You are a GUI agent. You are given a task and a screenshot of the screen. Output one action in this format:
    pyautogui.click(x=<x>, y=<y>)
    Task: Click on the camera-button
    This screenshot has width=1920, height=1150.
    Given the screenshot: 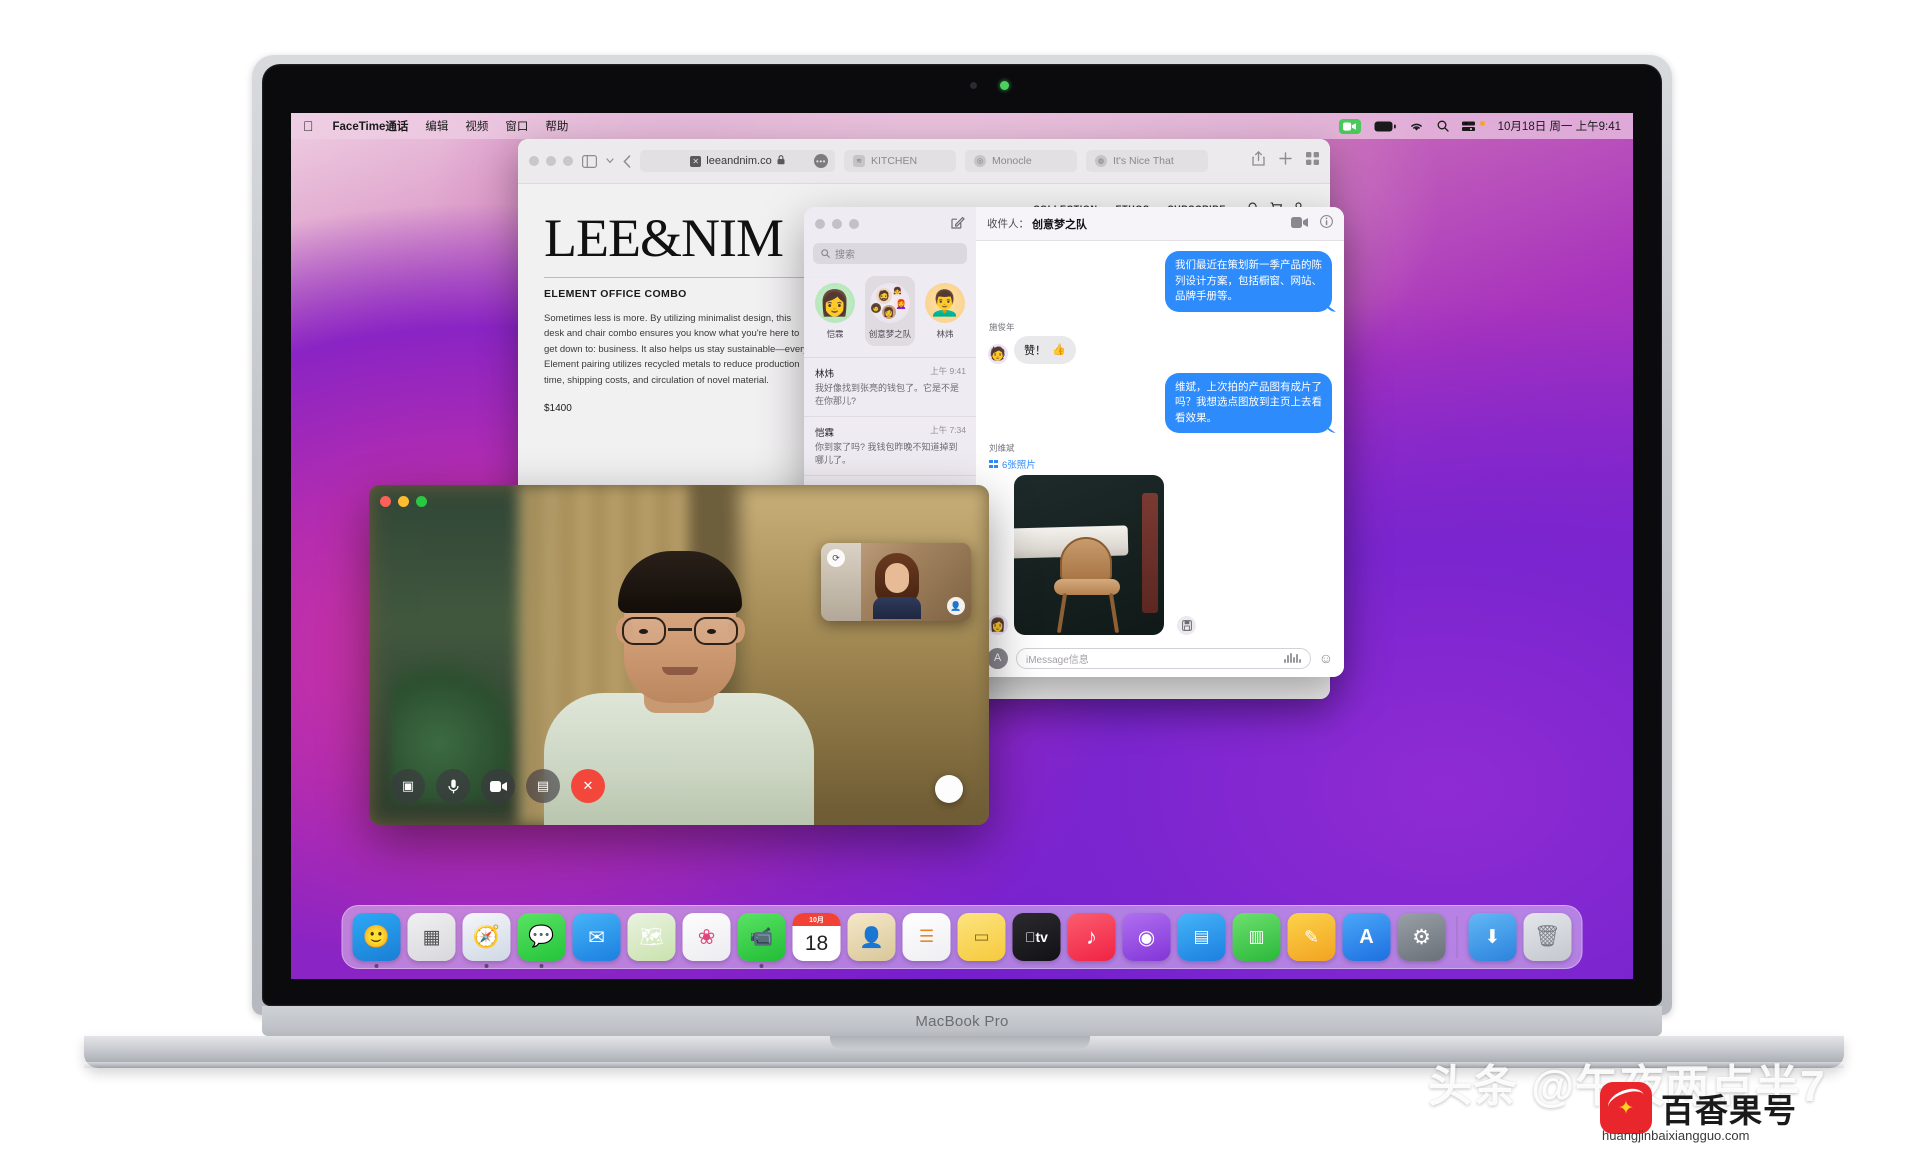 What is the action you would take?
    pyautogui.click(x=498, y=786)
    